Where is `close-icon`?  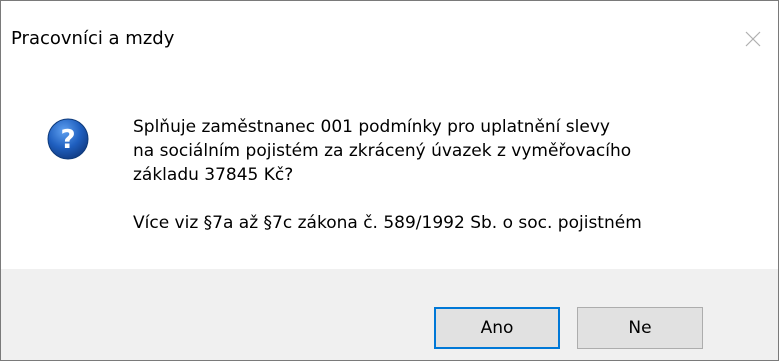 close-icon is located at coordinates (753, 39).